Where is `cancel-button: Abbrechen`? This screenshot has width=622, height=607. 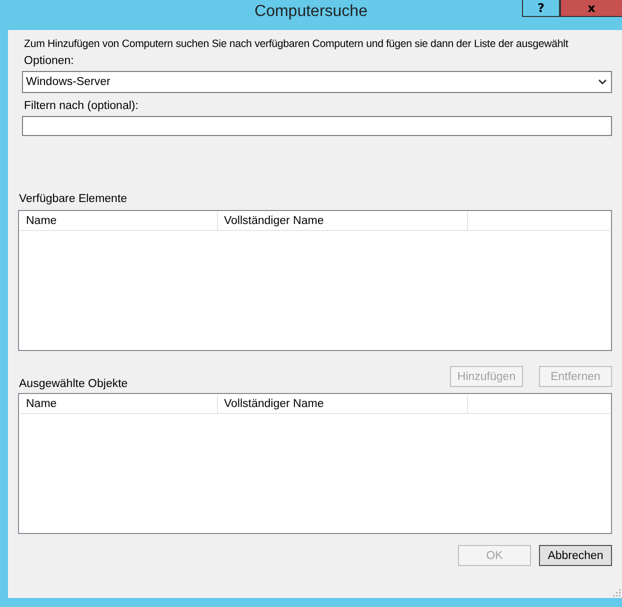 cancel-button: Abbrechen is located at coordinates (575, 555).